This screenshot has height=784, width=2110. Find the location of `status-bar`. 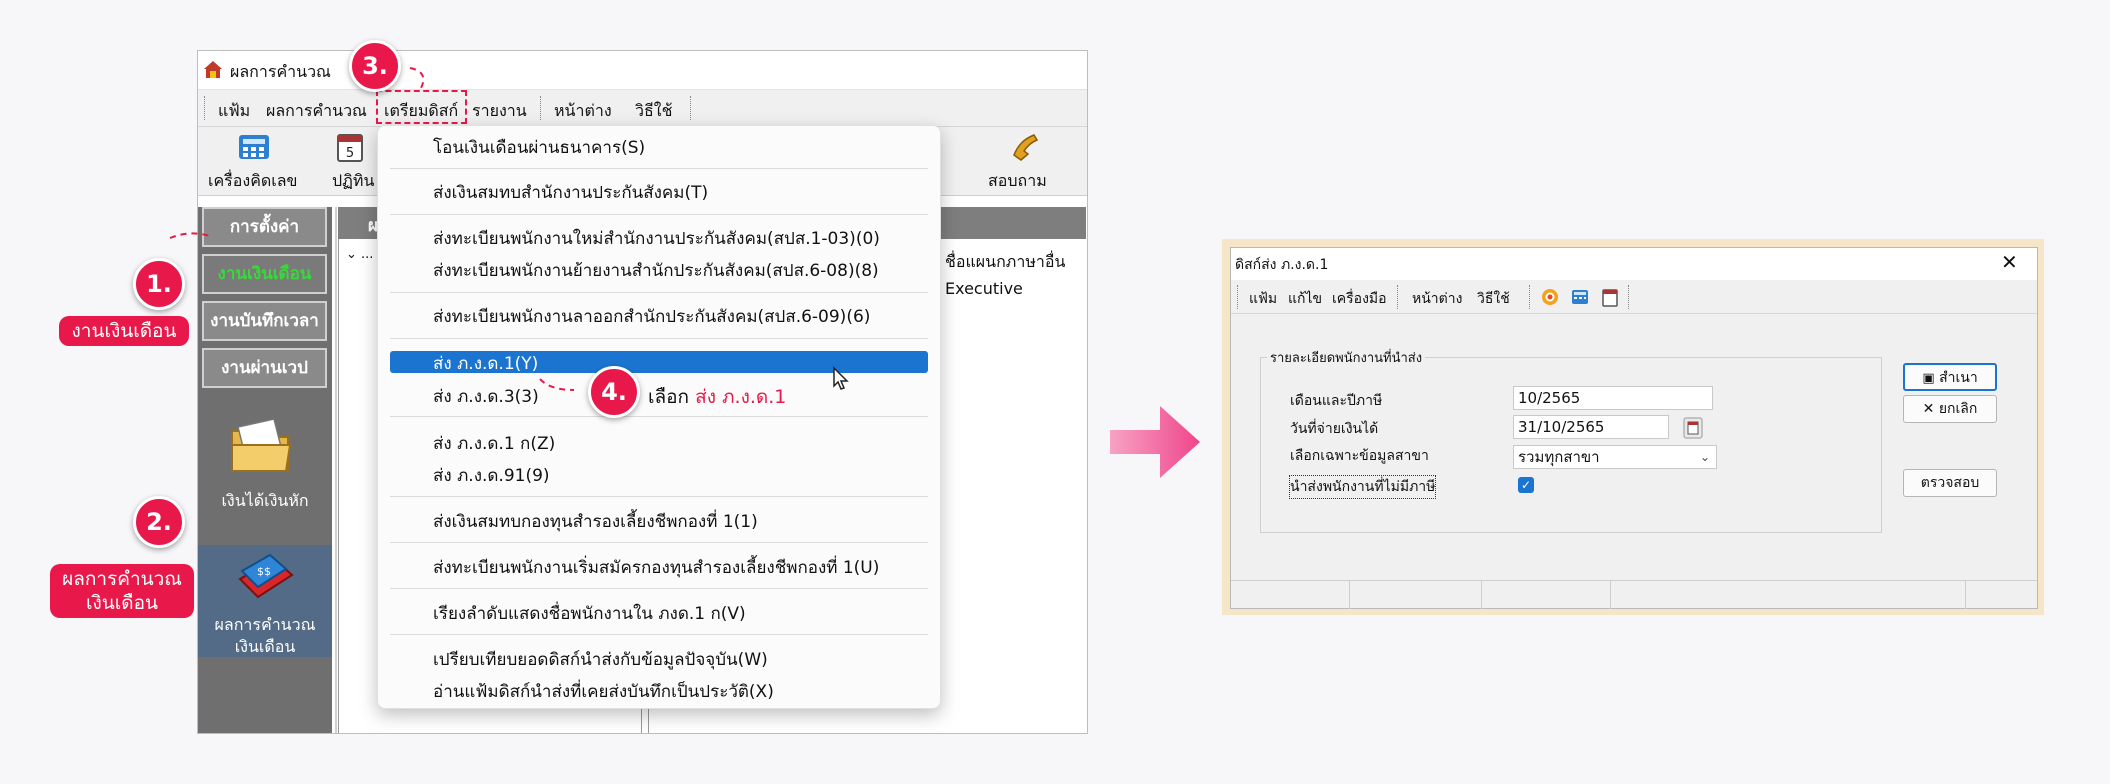

status-bar is located at coordinates (1634, 594).